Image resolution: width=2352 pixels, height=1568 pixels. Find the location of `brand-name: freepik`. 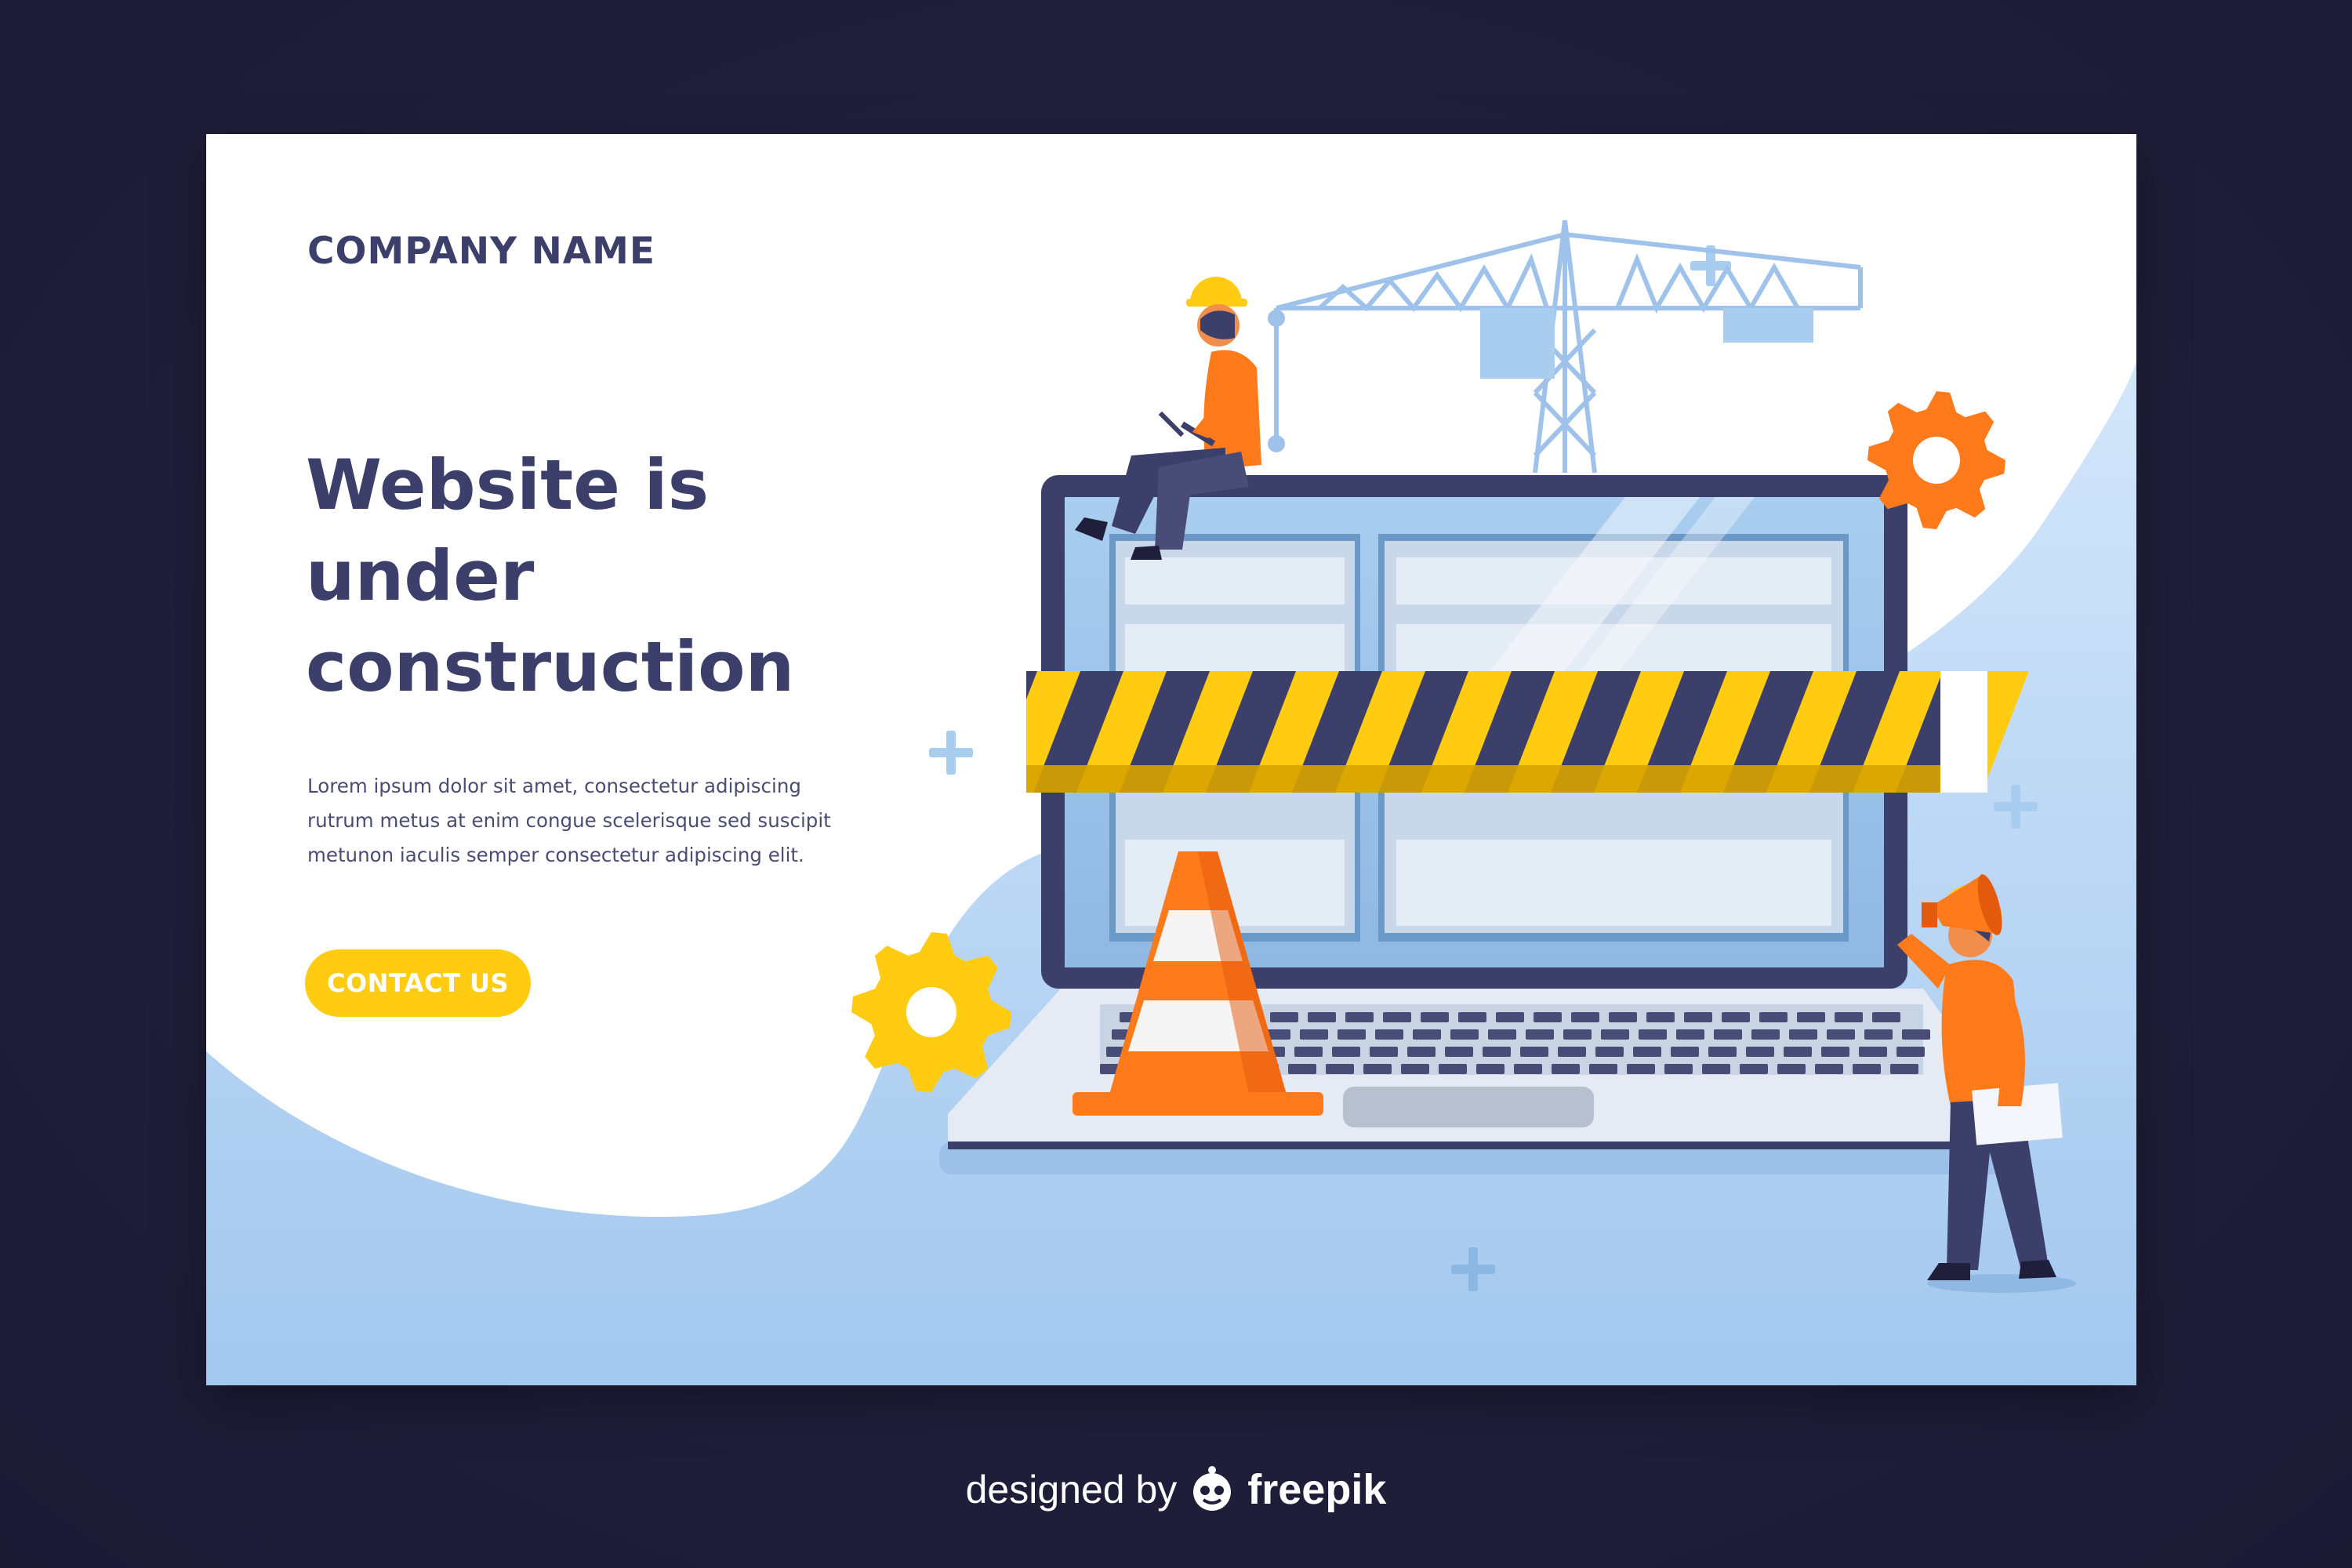

brand-name: freepik is located at coordinates (1317, 1489).